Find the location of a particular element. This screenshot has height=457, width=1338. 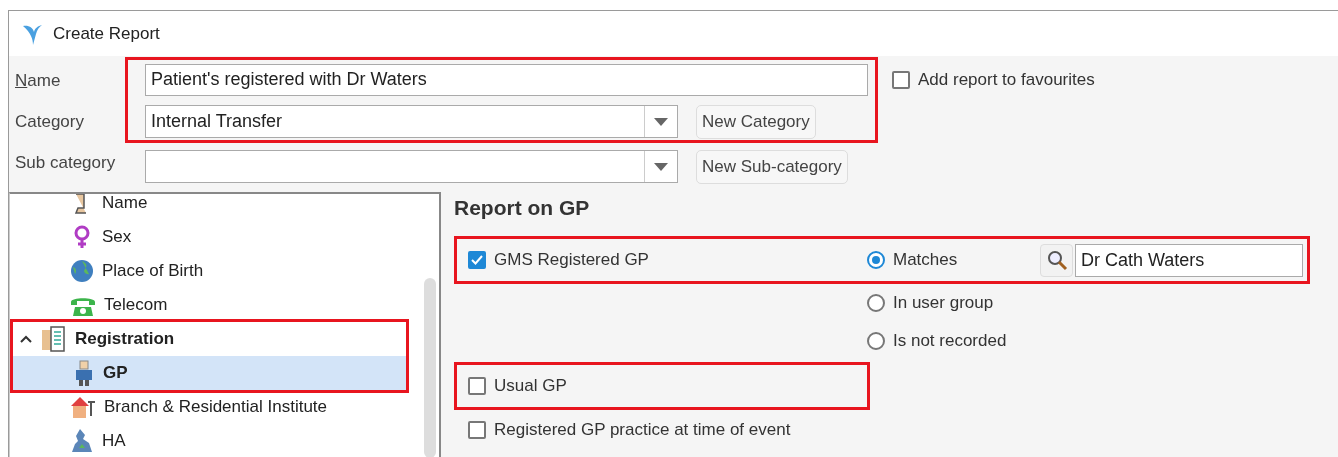

collapse-caret-icon is located at coordinates (26, 339).